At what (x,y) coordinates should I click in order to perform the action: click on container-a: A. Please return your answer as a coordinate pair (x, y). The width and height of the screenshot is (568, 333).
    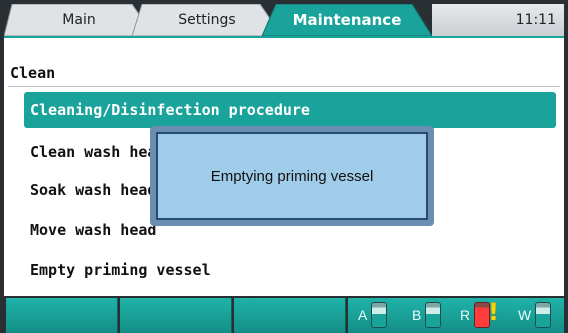
    Looking at the image, I should click on (373, 315).